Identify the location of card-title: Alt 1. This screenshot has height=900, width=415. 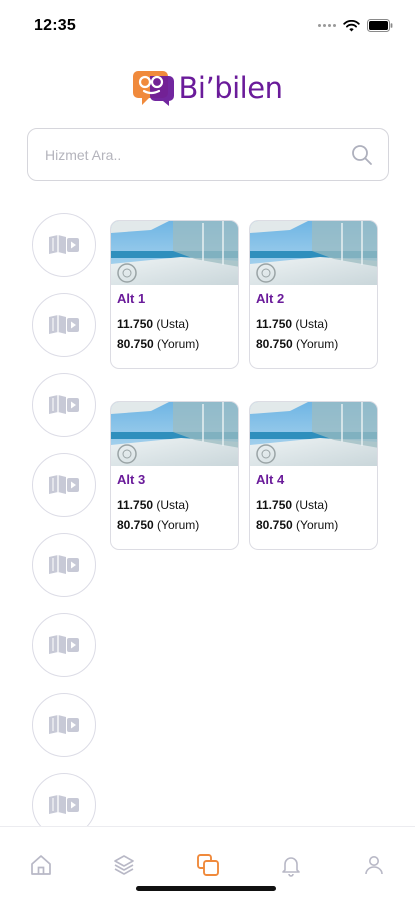
(131, 298).